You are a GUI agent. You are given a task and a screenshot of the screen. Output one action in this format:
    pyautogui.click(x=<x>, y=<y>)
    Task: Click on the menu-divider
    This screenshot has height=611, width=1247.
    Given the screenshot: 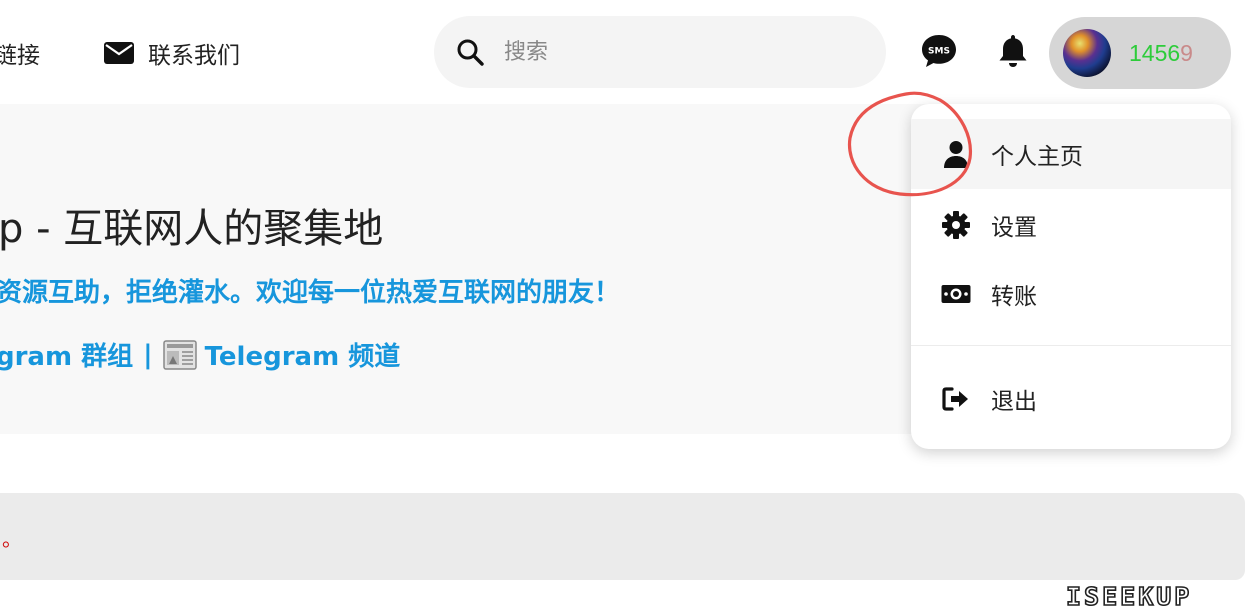 What is the action you would take?
    pyautogui.click(x=1071, y=345)
    